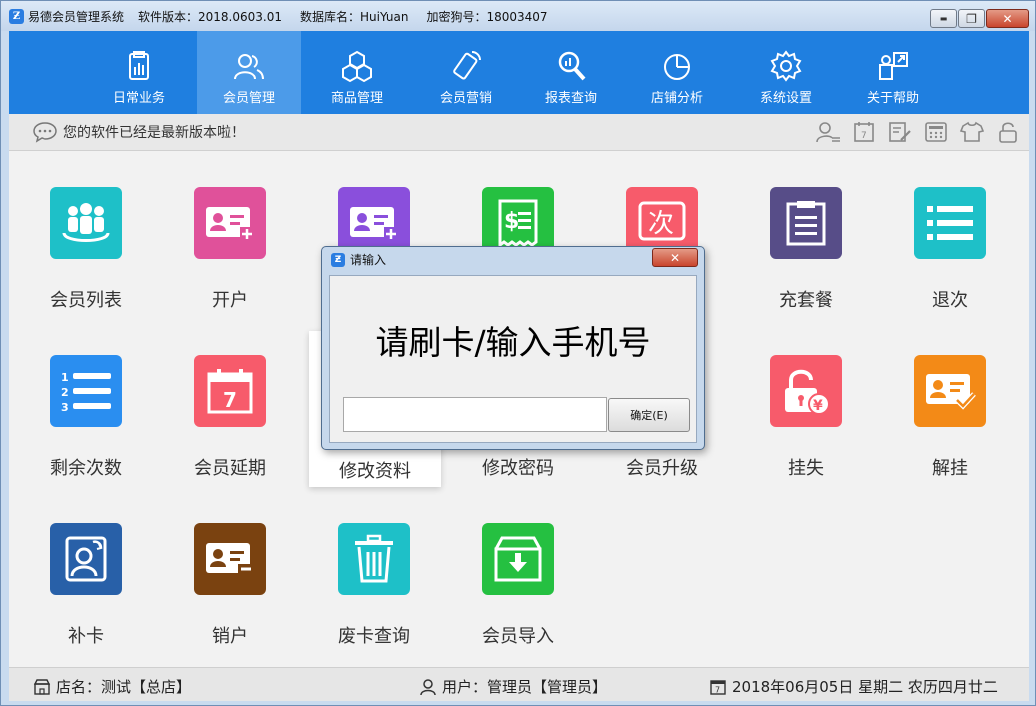  I want to click on notice-text: 您的软件已经是最新版本啦！, so click(154, 133).